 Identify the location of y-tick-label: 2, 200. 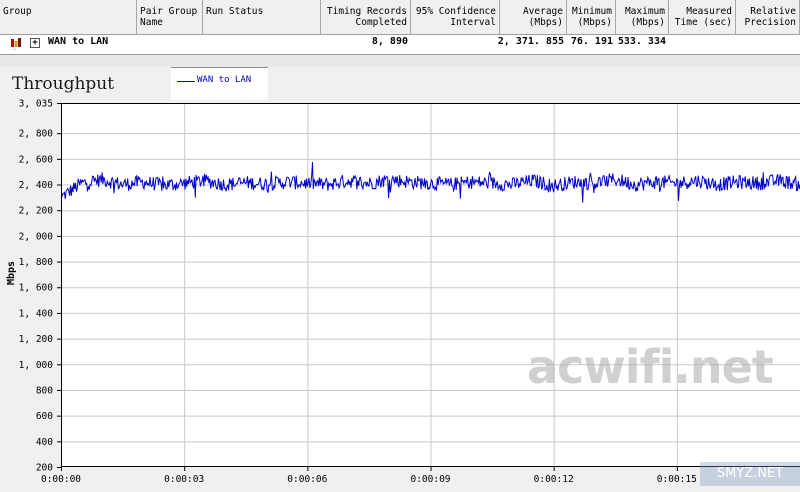
(36, 211).